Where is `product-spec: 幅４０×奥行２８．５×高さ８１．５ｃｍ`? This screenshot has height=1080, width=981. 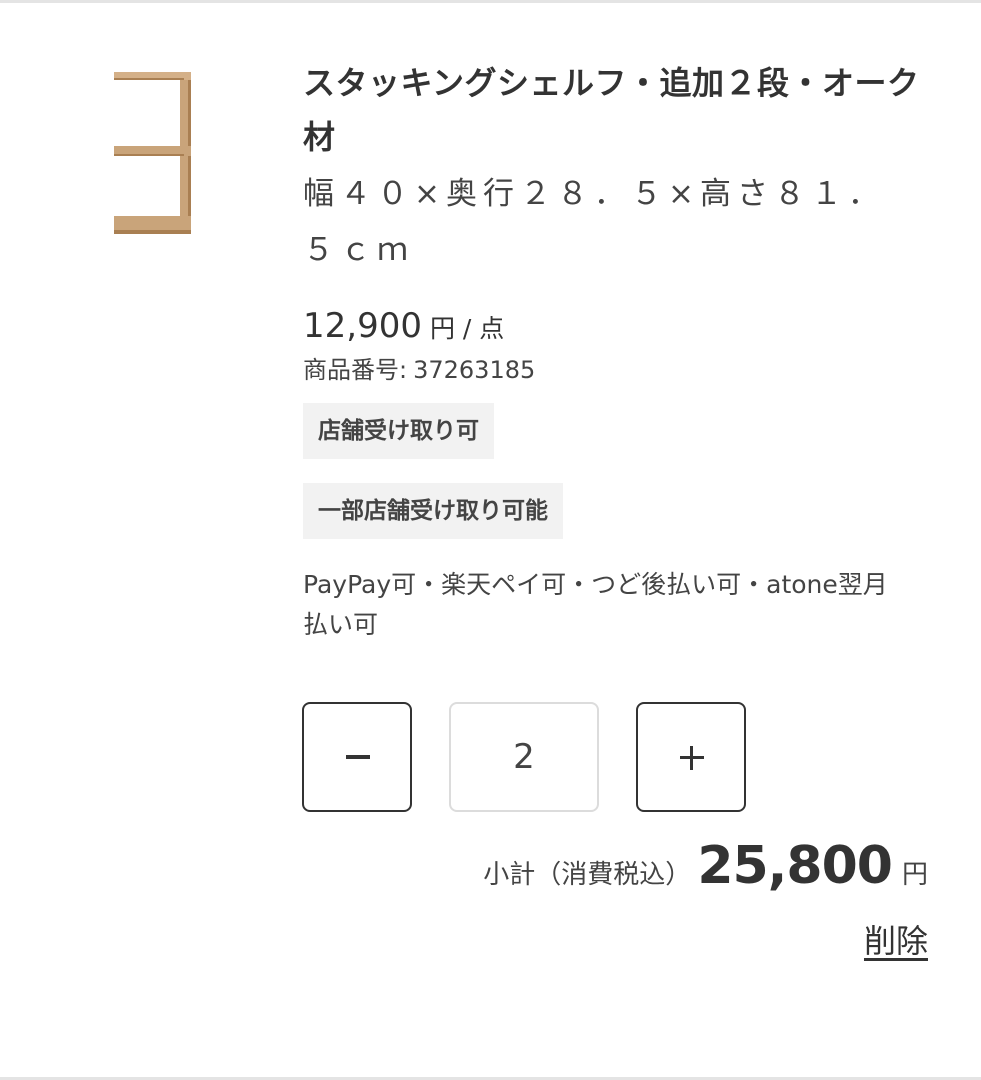 product-spec: 幅４０×奥行２８．５×高さ８１．５ｃｍ is located at coordinates (594, 222).